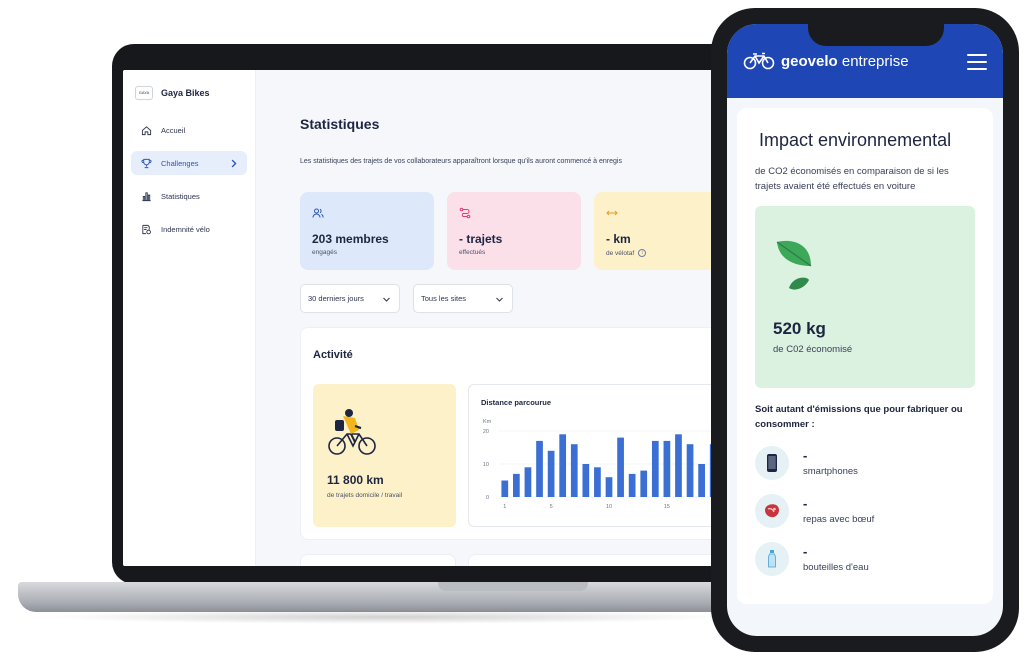 This screenshot has height=652, width=1027. What do you see at coordinates (383, 597) in the screenshot?
I see `laptop-base` at bounding box center [383, 597].